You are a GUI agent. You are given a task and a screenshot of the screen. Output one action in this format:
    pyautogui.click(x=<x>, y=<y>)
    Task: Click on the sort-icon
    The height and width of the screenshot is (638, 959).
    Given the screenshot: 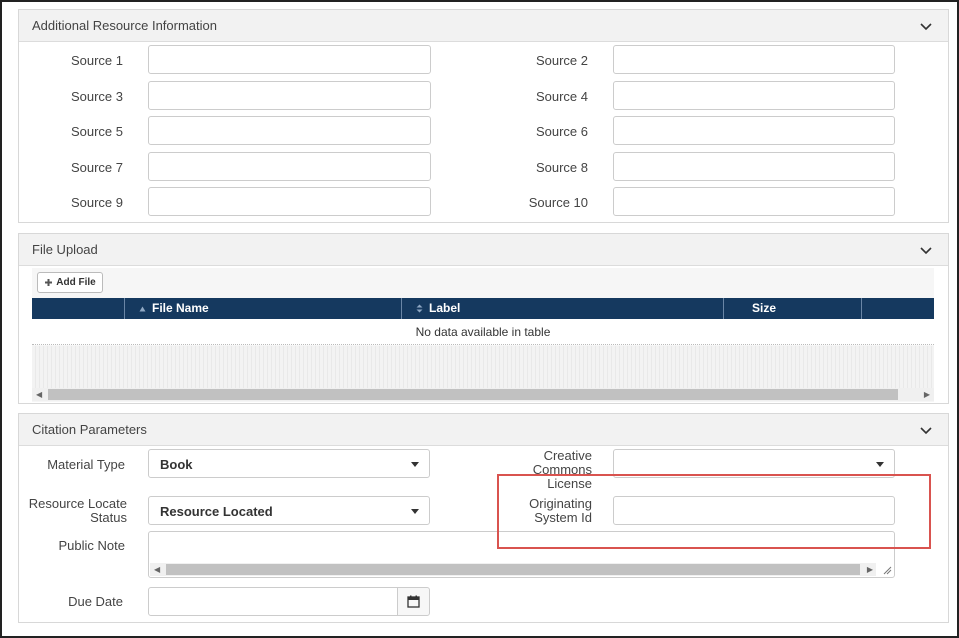 What is the action you would take?
    pyautogui.click(x=419, y=308)
    